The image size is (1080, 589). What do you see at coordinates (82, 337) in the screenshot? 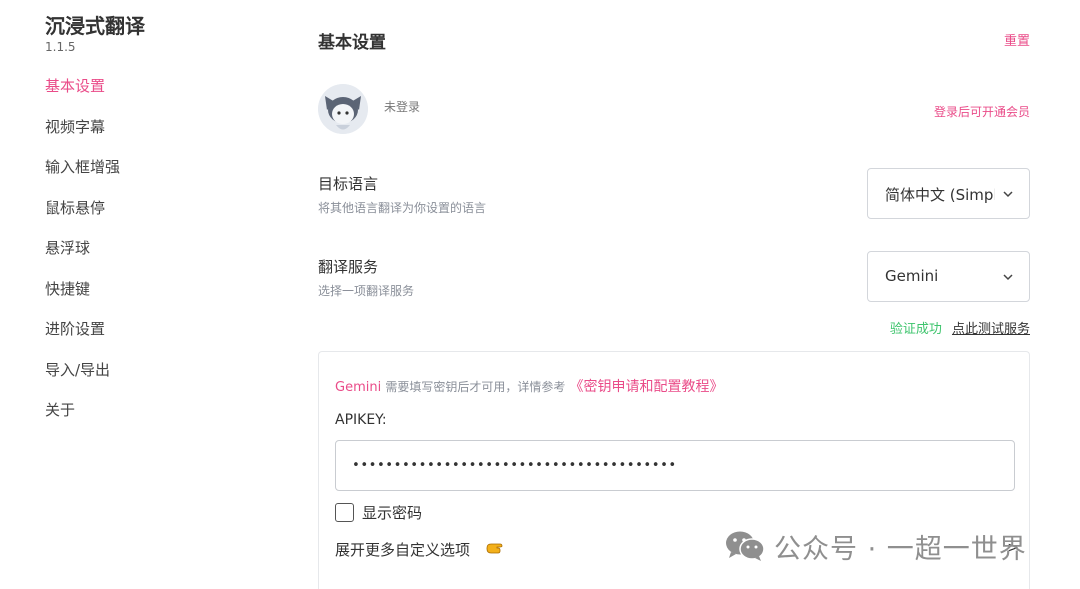
I see `sidebar-item-advanced: 进阶设置` at bounding box center [82, 337].